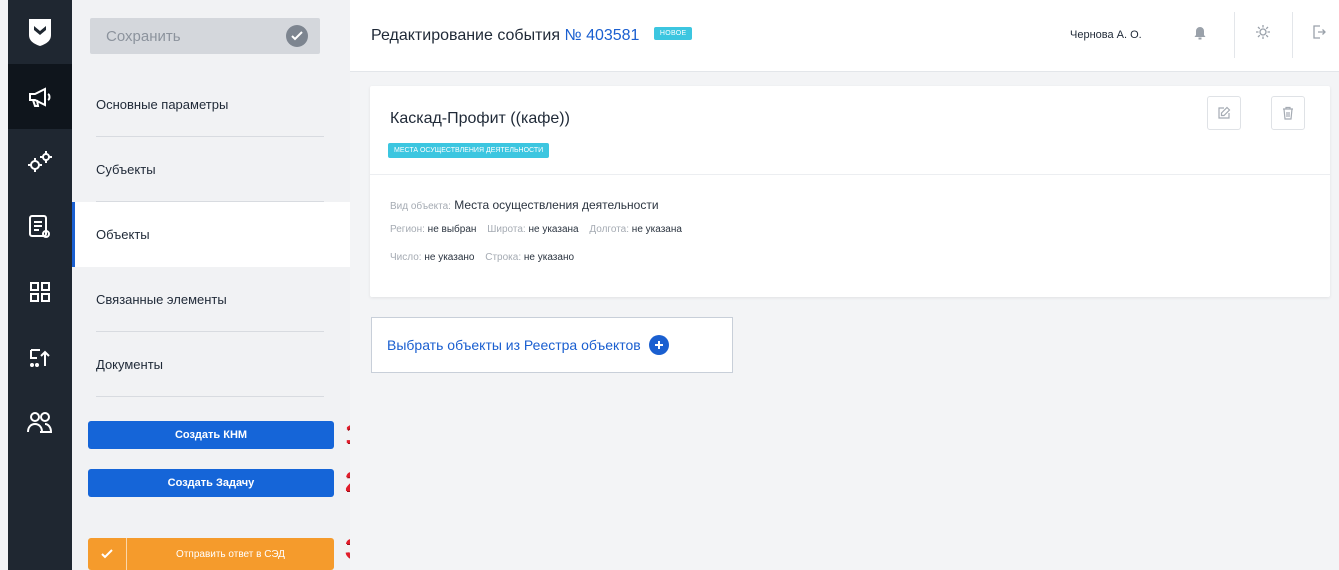 The image size is (1339, 570). I want to click on menu-item-objects: Объекты, so click(211, 234).